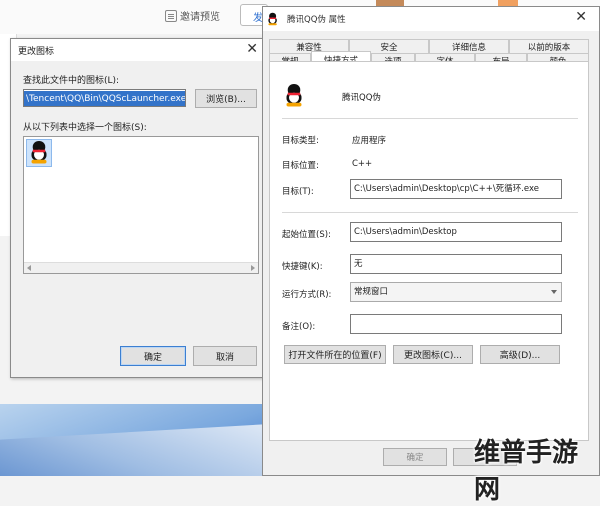 The height and width of the screenshot is (506, 600). Describe the element at coordinates (141, 267) in the screenshot. I see `icon-list-scrollbar` at that location.